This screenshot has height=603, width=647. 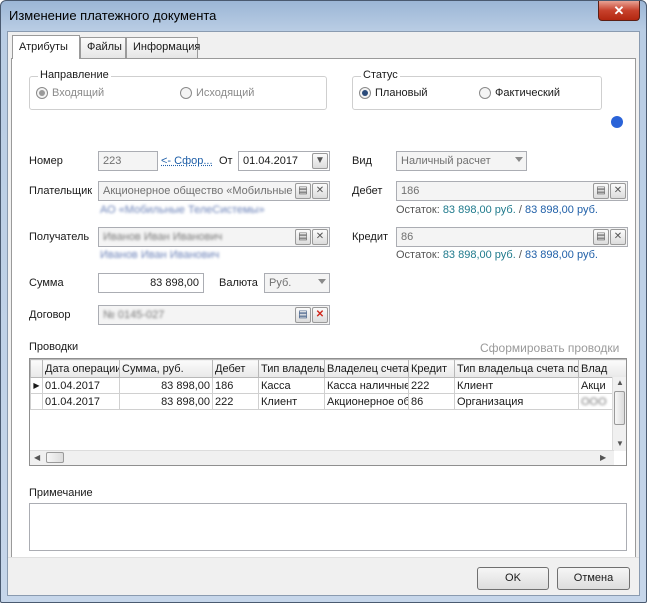 What do you see at coordinates (520, 210) in the screenshot?
I see `debit-balance-sep: /` at bounding box center [520, 210].